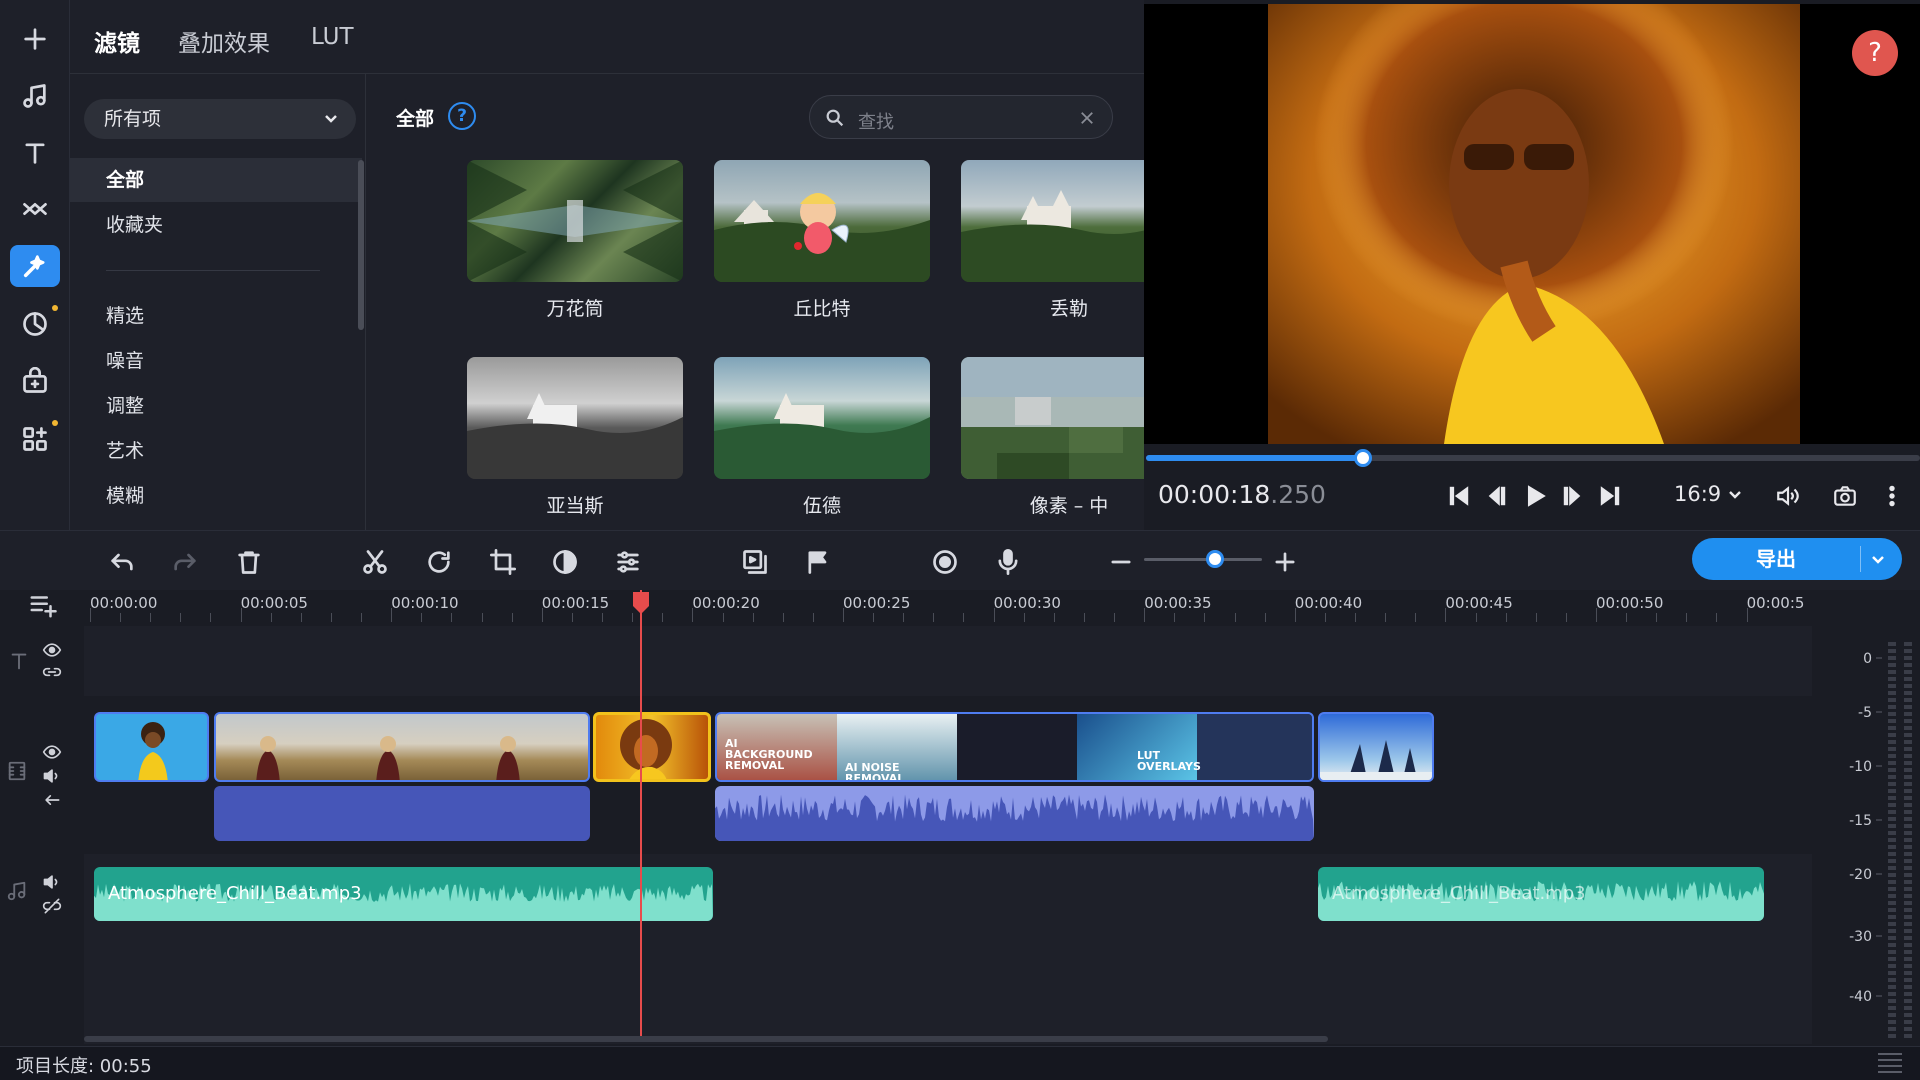 The height and width of the screenshot is (1080, 1920). I want to click on detach-audio-toggle, so click(52, 802).